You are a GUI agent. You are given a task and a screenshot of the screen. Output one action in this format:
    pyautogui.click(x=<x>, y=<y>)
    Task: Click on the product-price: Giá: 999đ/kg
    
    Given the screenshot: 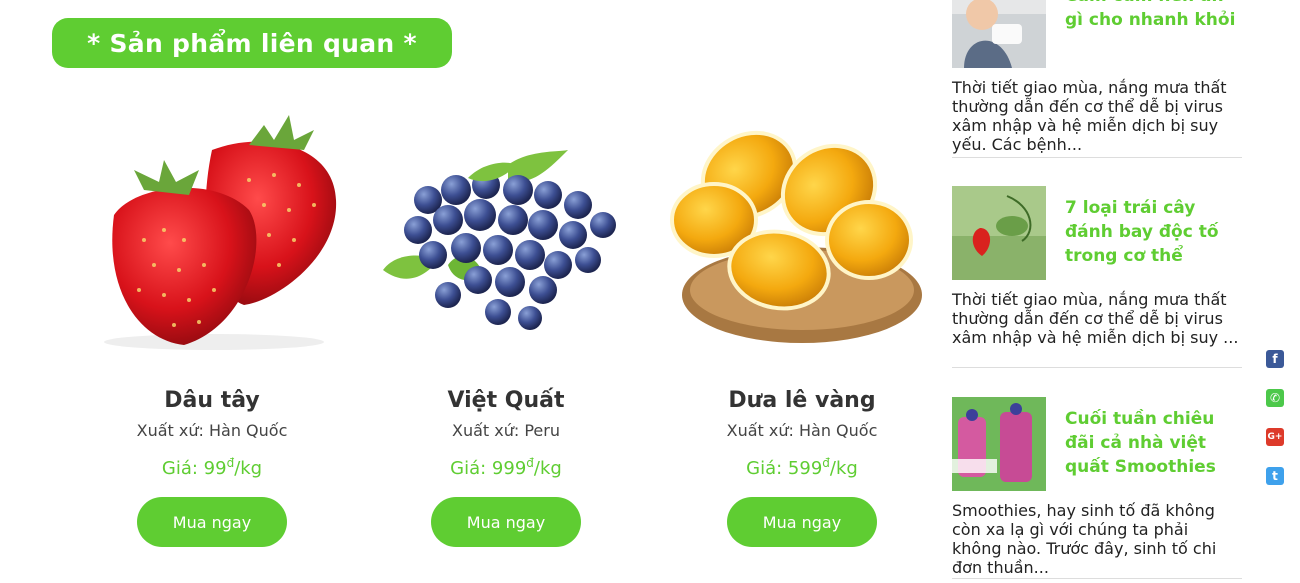 What is the action you would take?
    pyautogui.click(x=506, y=467)
    